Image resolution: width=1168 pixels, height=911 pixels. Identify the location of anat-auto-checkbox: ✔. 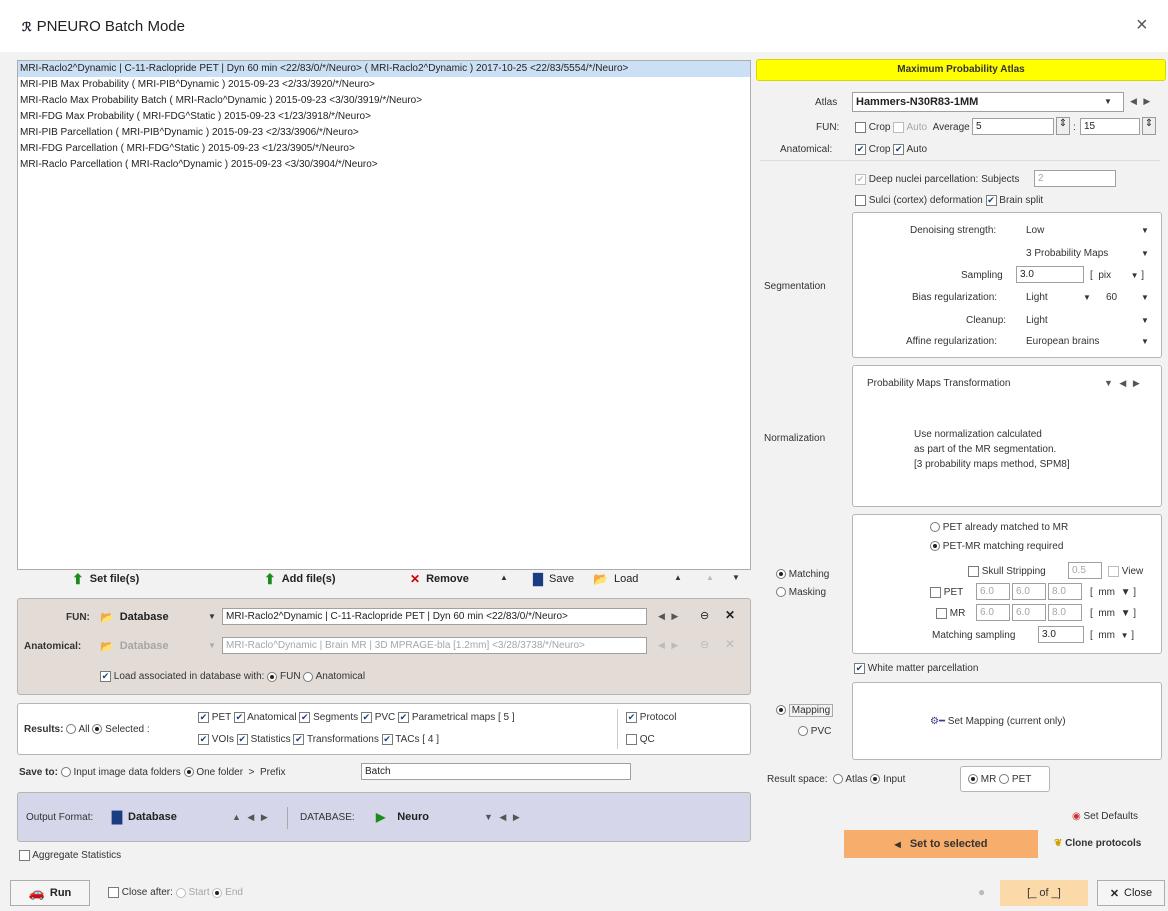
(899, 149).